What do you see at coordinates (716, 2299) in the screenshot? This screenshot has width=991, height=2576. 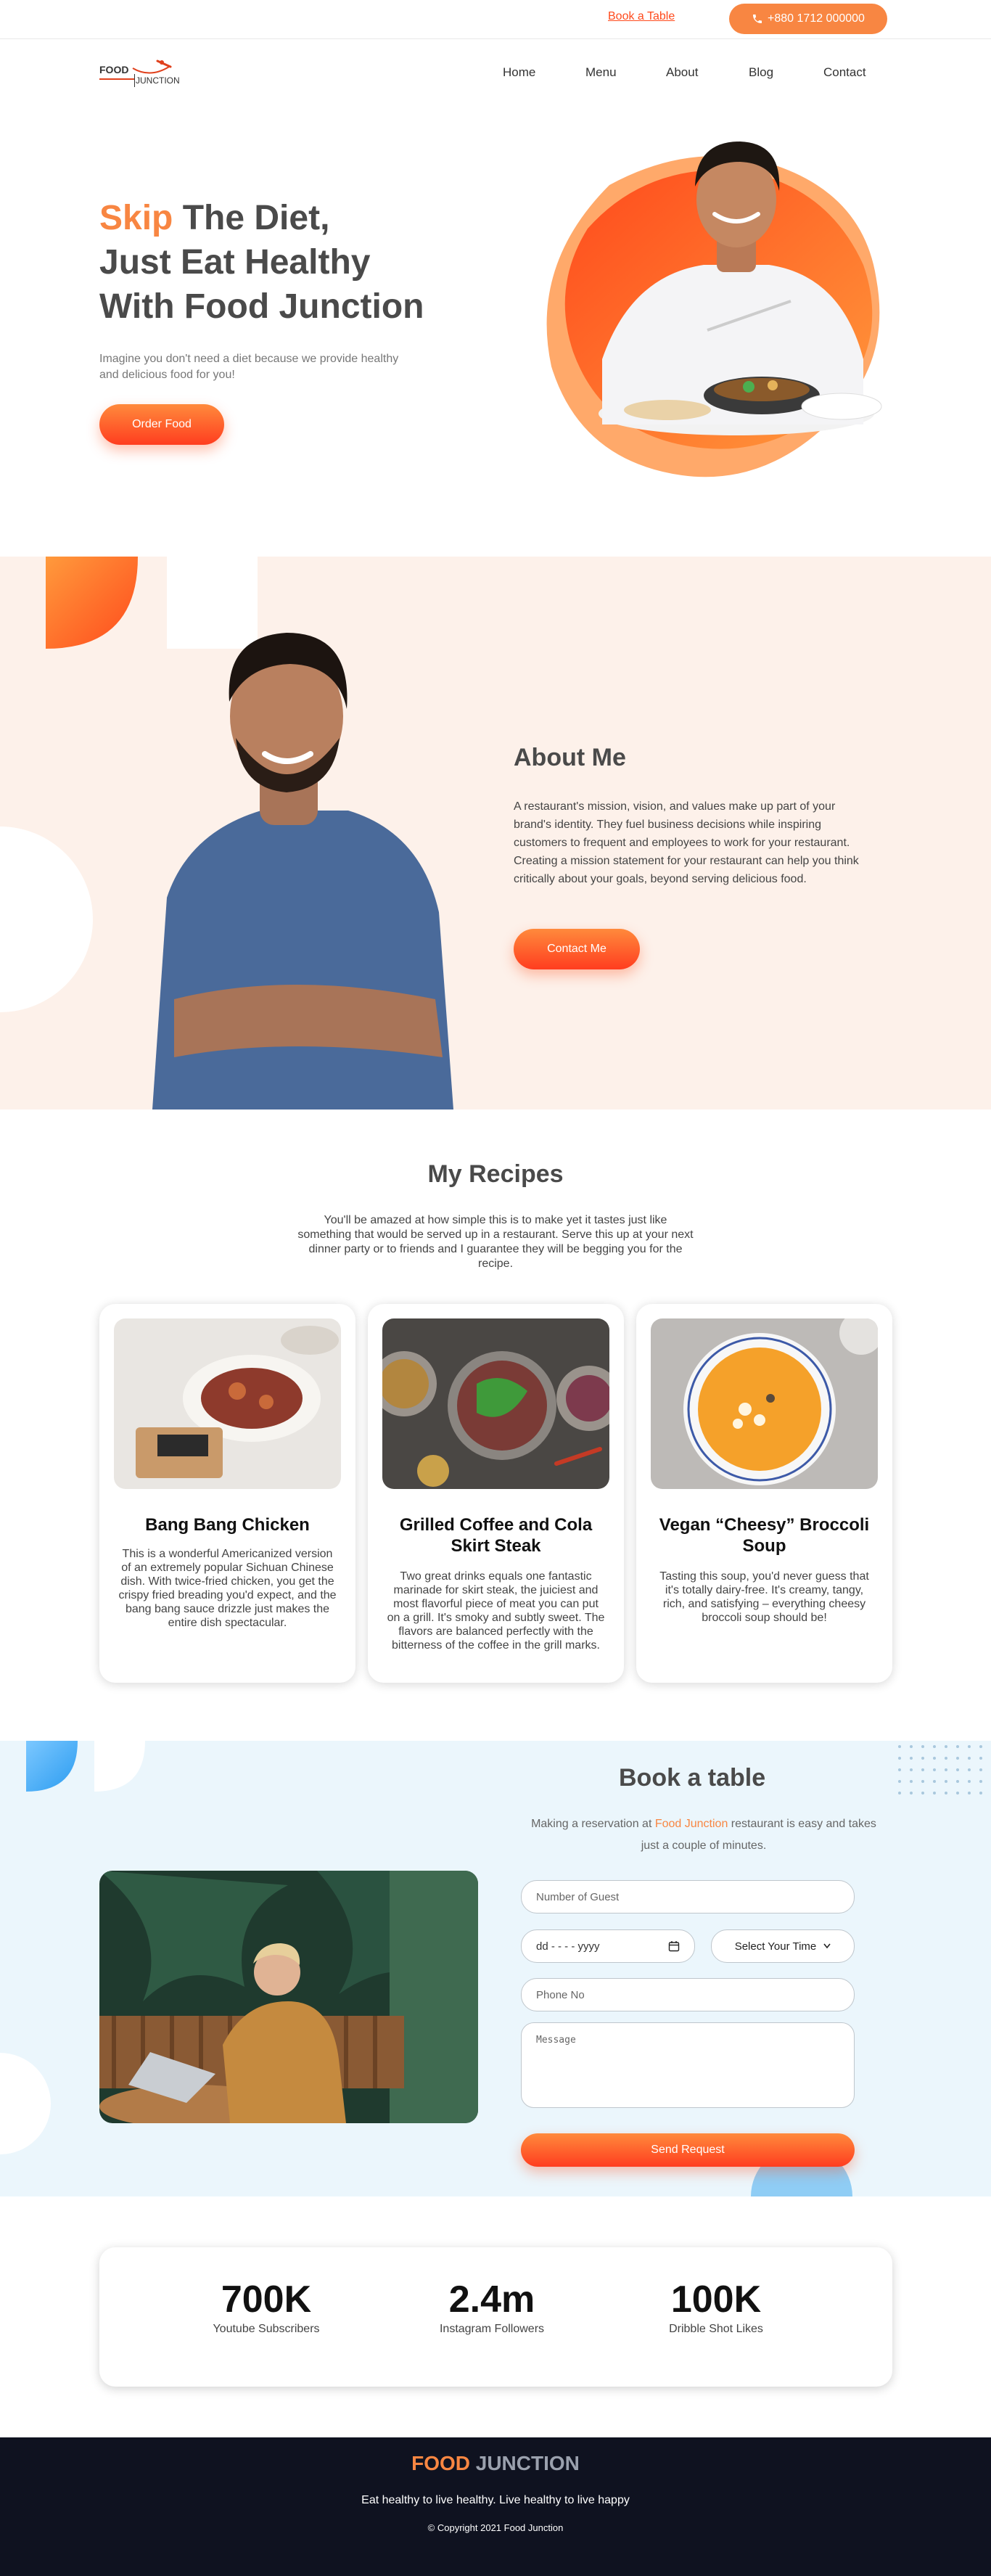 I see `stat-value: 100K` at bounding box center [716, 2299].